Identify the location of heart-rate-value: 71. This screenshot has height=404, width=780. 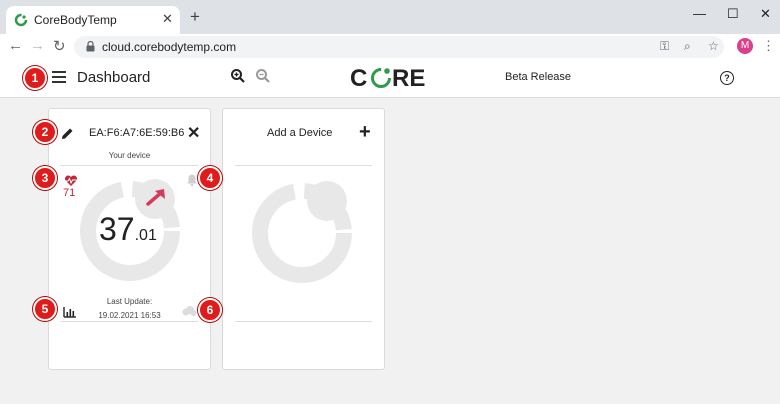
(69, 193).